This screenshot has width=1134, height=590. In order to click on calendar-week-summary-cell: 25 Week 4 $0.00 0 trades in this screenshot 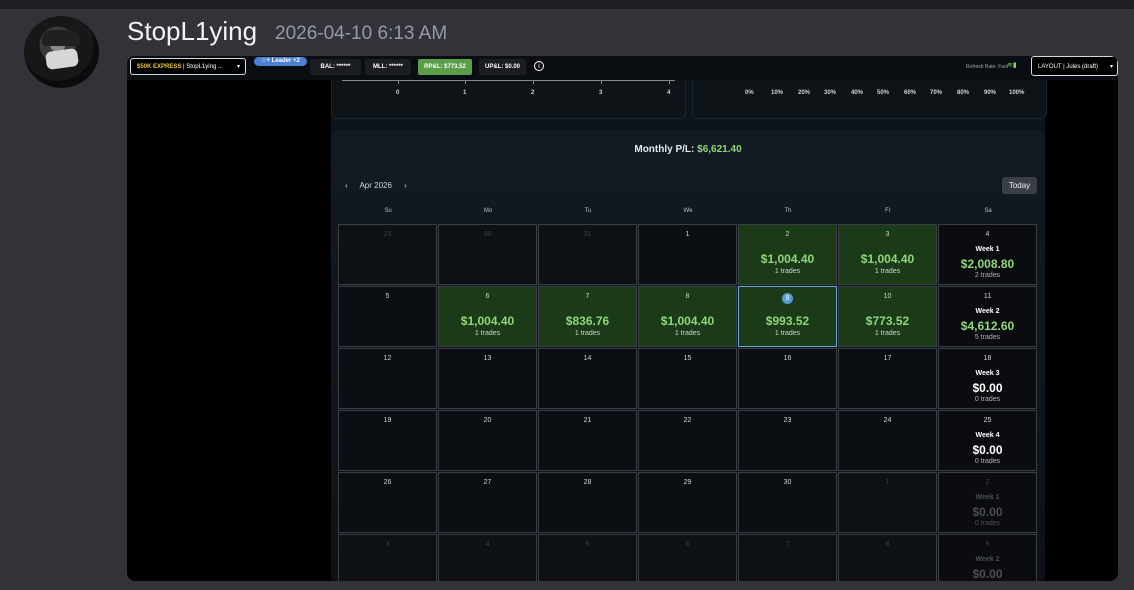, I will do `click(987, 440)`.